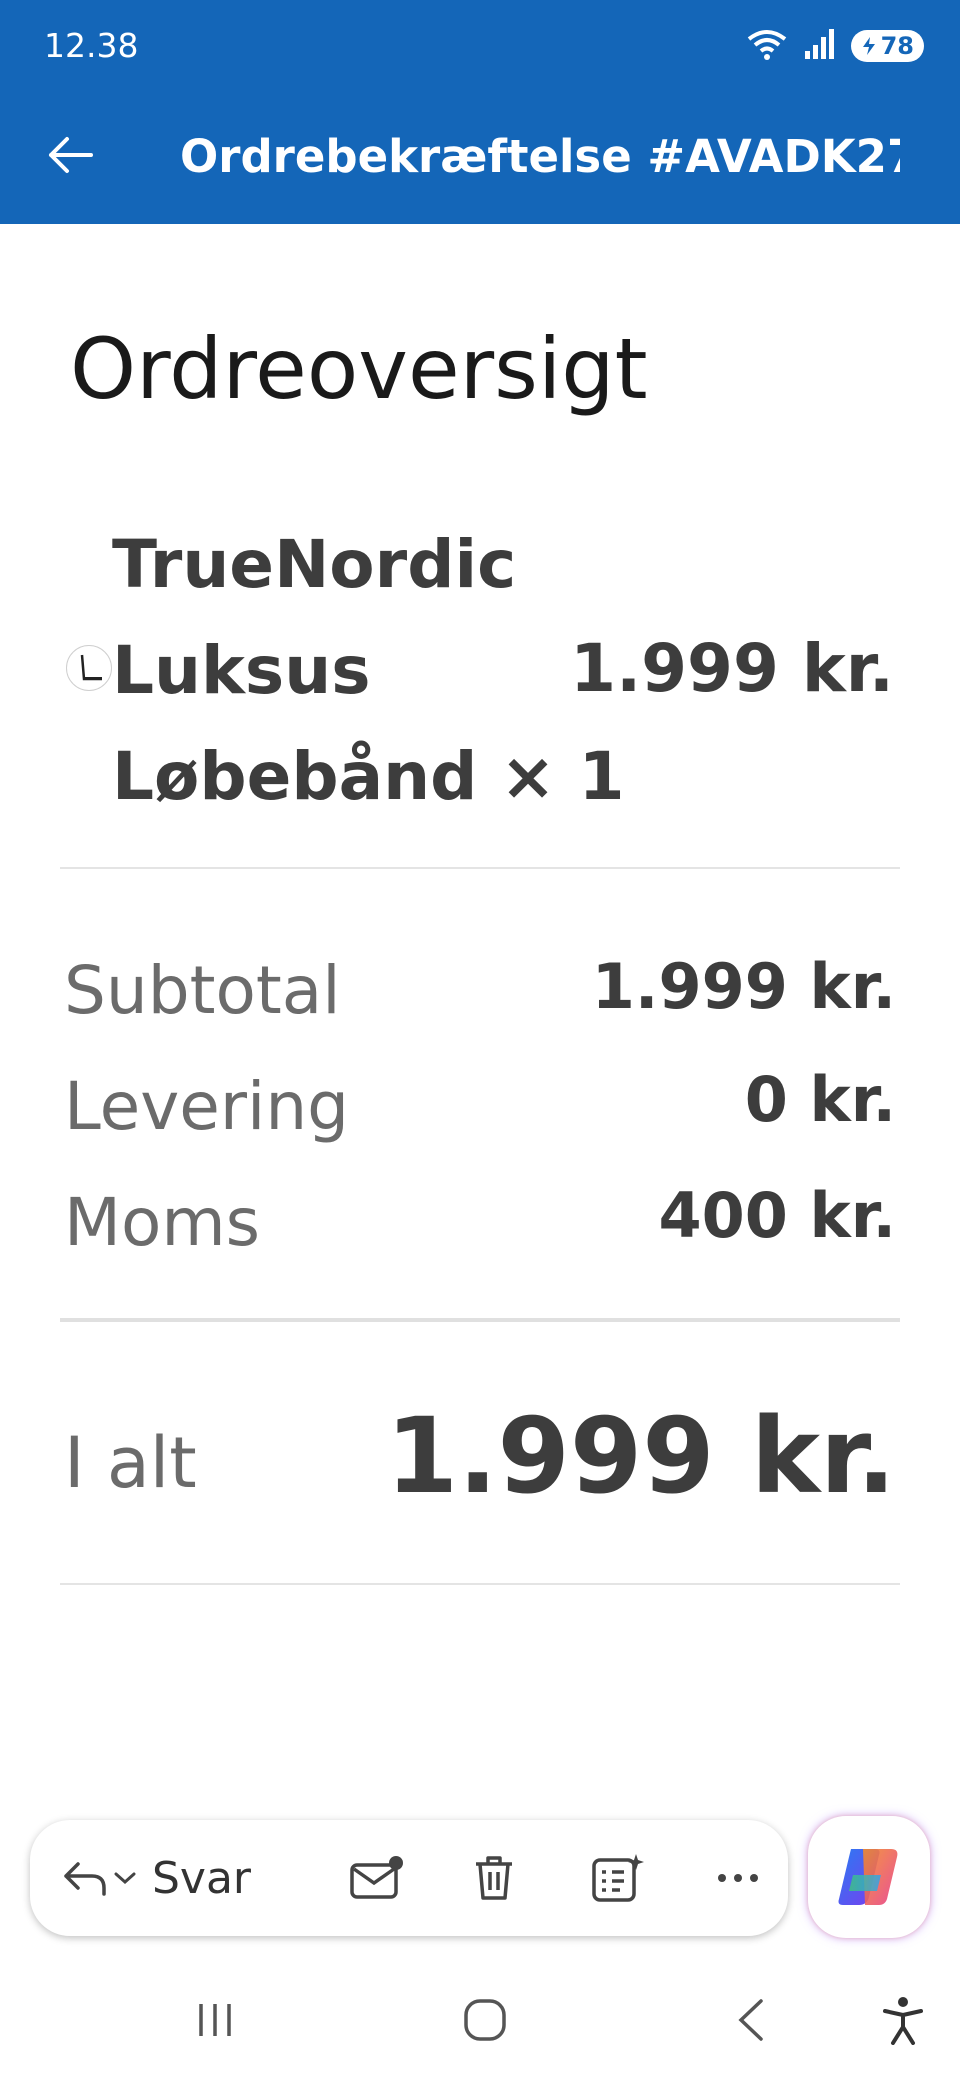 The height and width of the screenshot is (2080, 960). I want to click on recent-apps-icon, so click(215, 2020).